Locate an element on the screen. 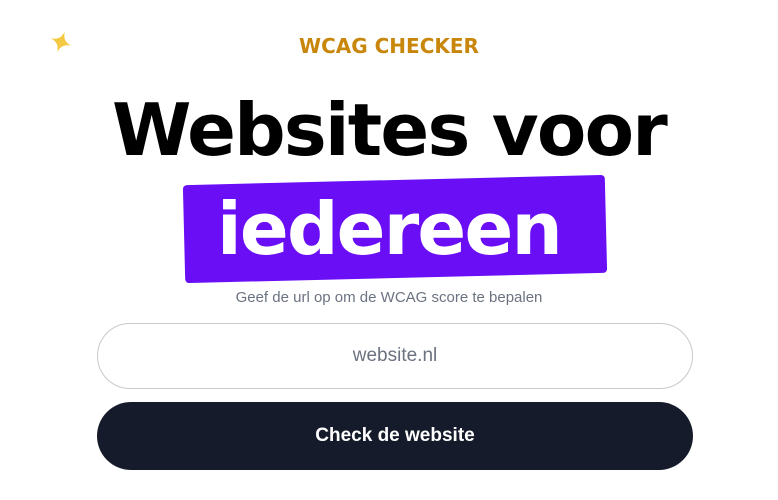 Image resolution: width=778 pixels, height=500 pixels. url-input is located at coordinates (395, 356).